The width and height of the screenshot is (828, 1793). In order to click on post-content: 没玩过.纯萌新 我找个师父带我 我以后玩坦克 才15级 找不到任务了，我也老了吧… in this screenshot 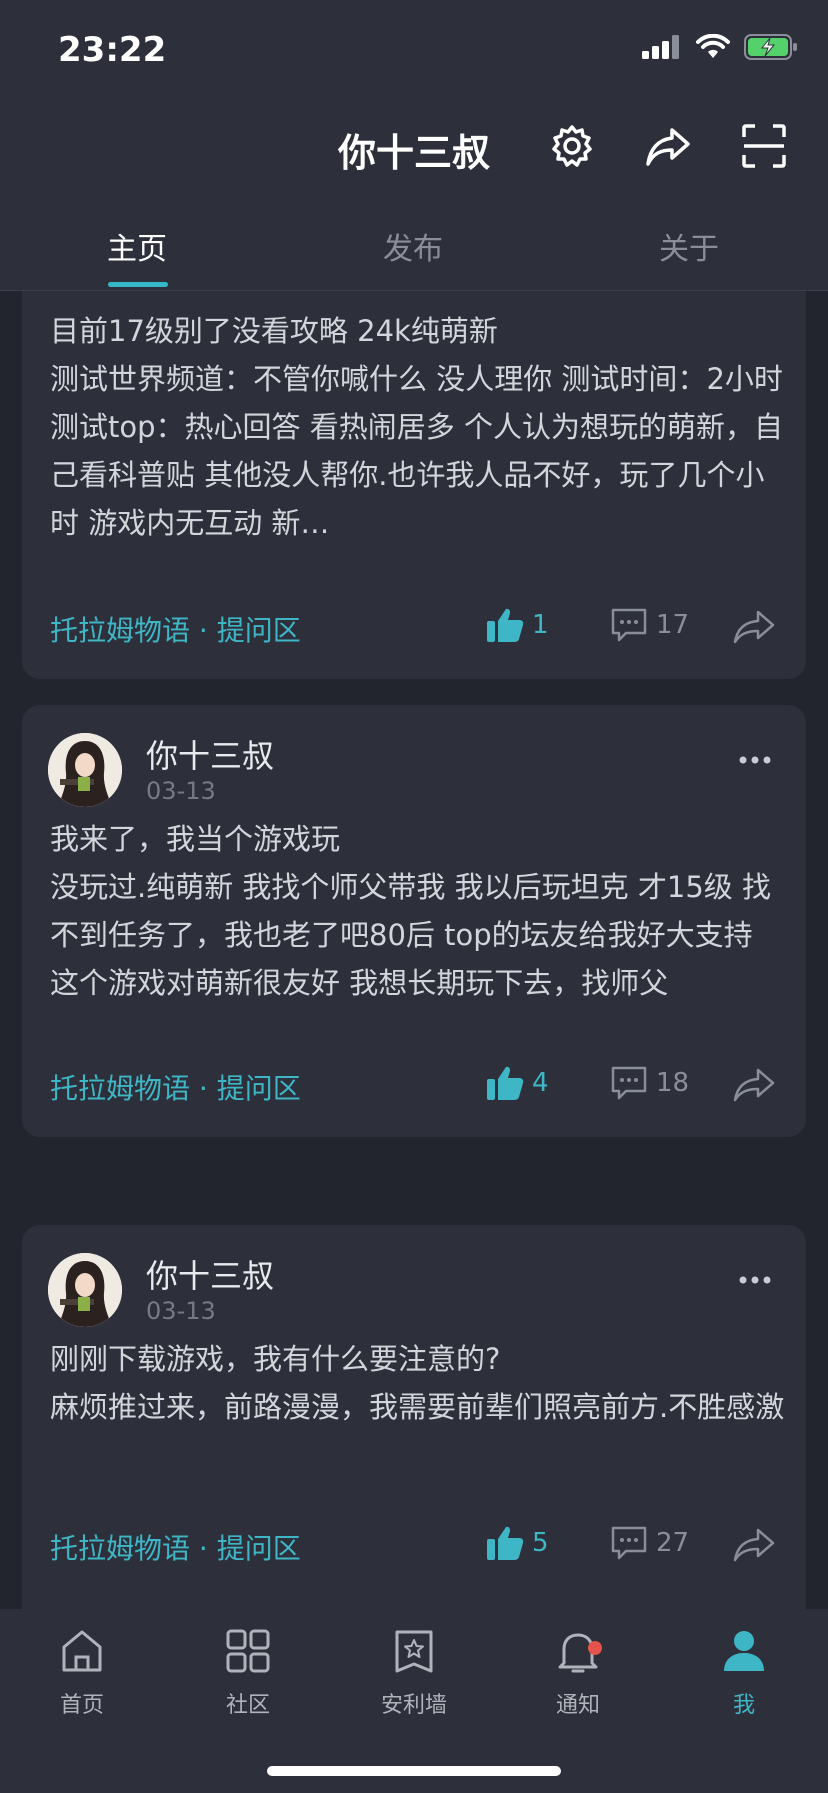, I will do `click(410, 935)`.